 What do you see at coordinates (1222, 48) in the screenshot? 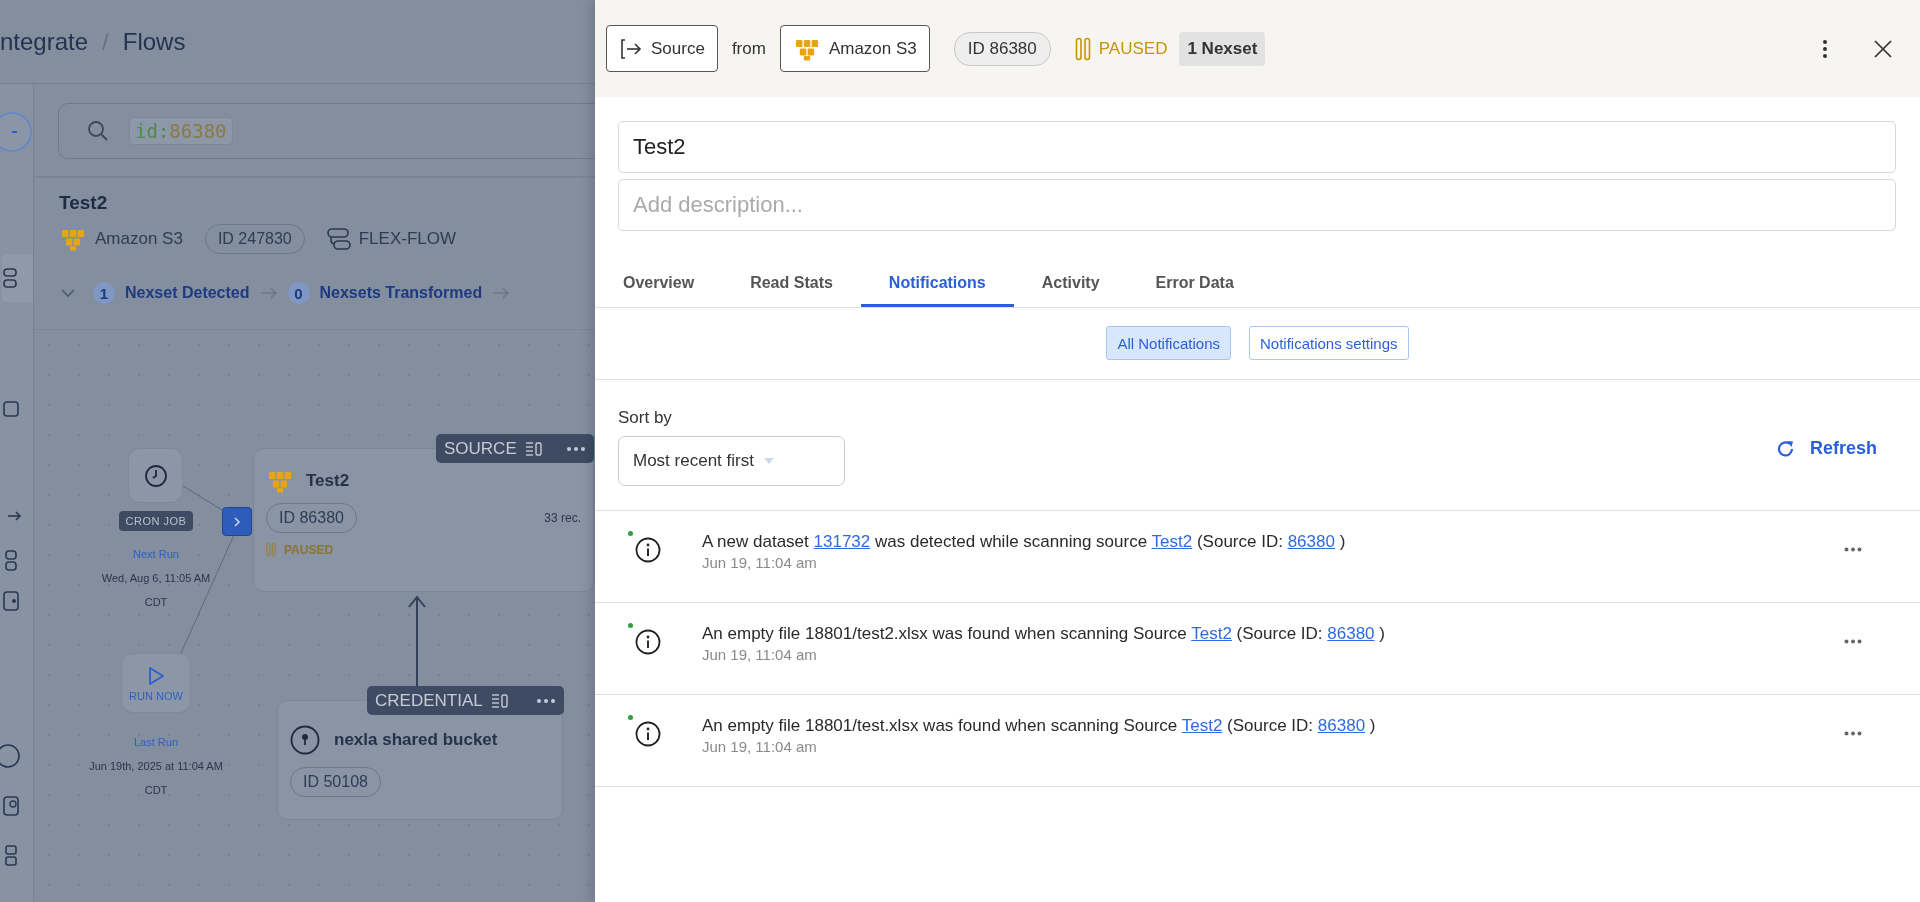
I see `nexset-count-badge: 1 Nexset` at bounding box center [1222, 48].